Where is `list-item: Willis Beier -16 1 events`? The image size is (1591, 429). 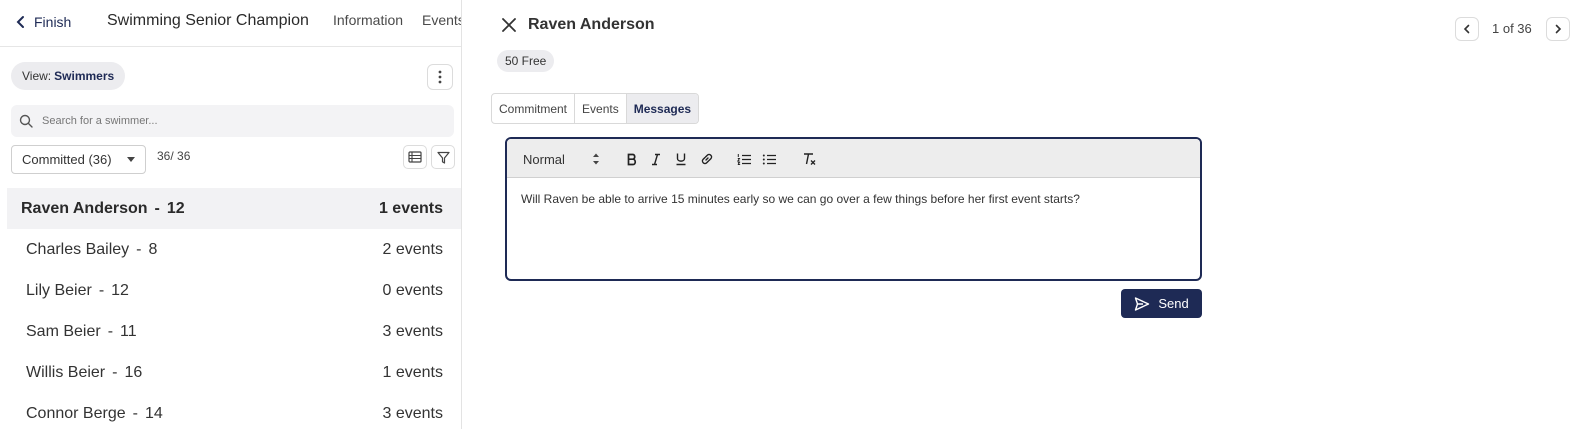
list-item: Willis Beier -16 1 events is located at coordinates (234, 372).